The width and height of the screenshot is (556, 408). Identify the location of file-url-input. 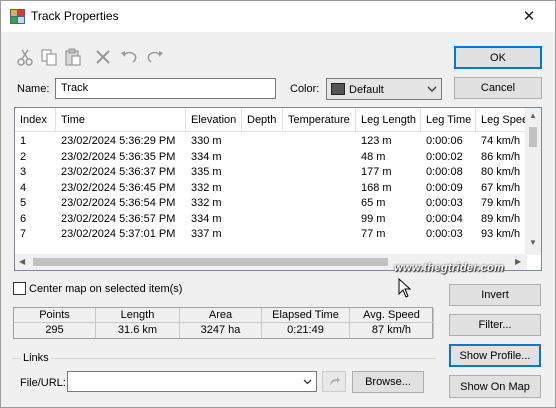
(192, 381).